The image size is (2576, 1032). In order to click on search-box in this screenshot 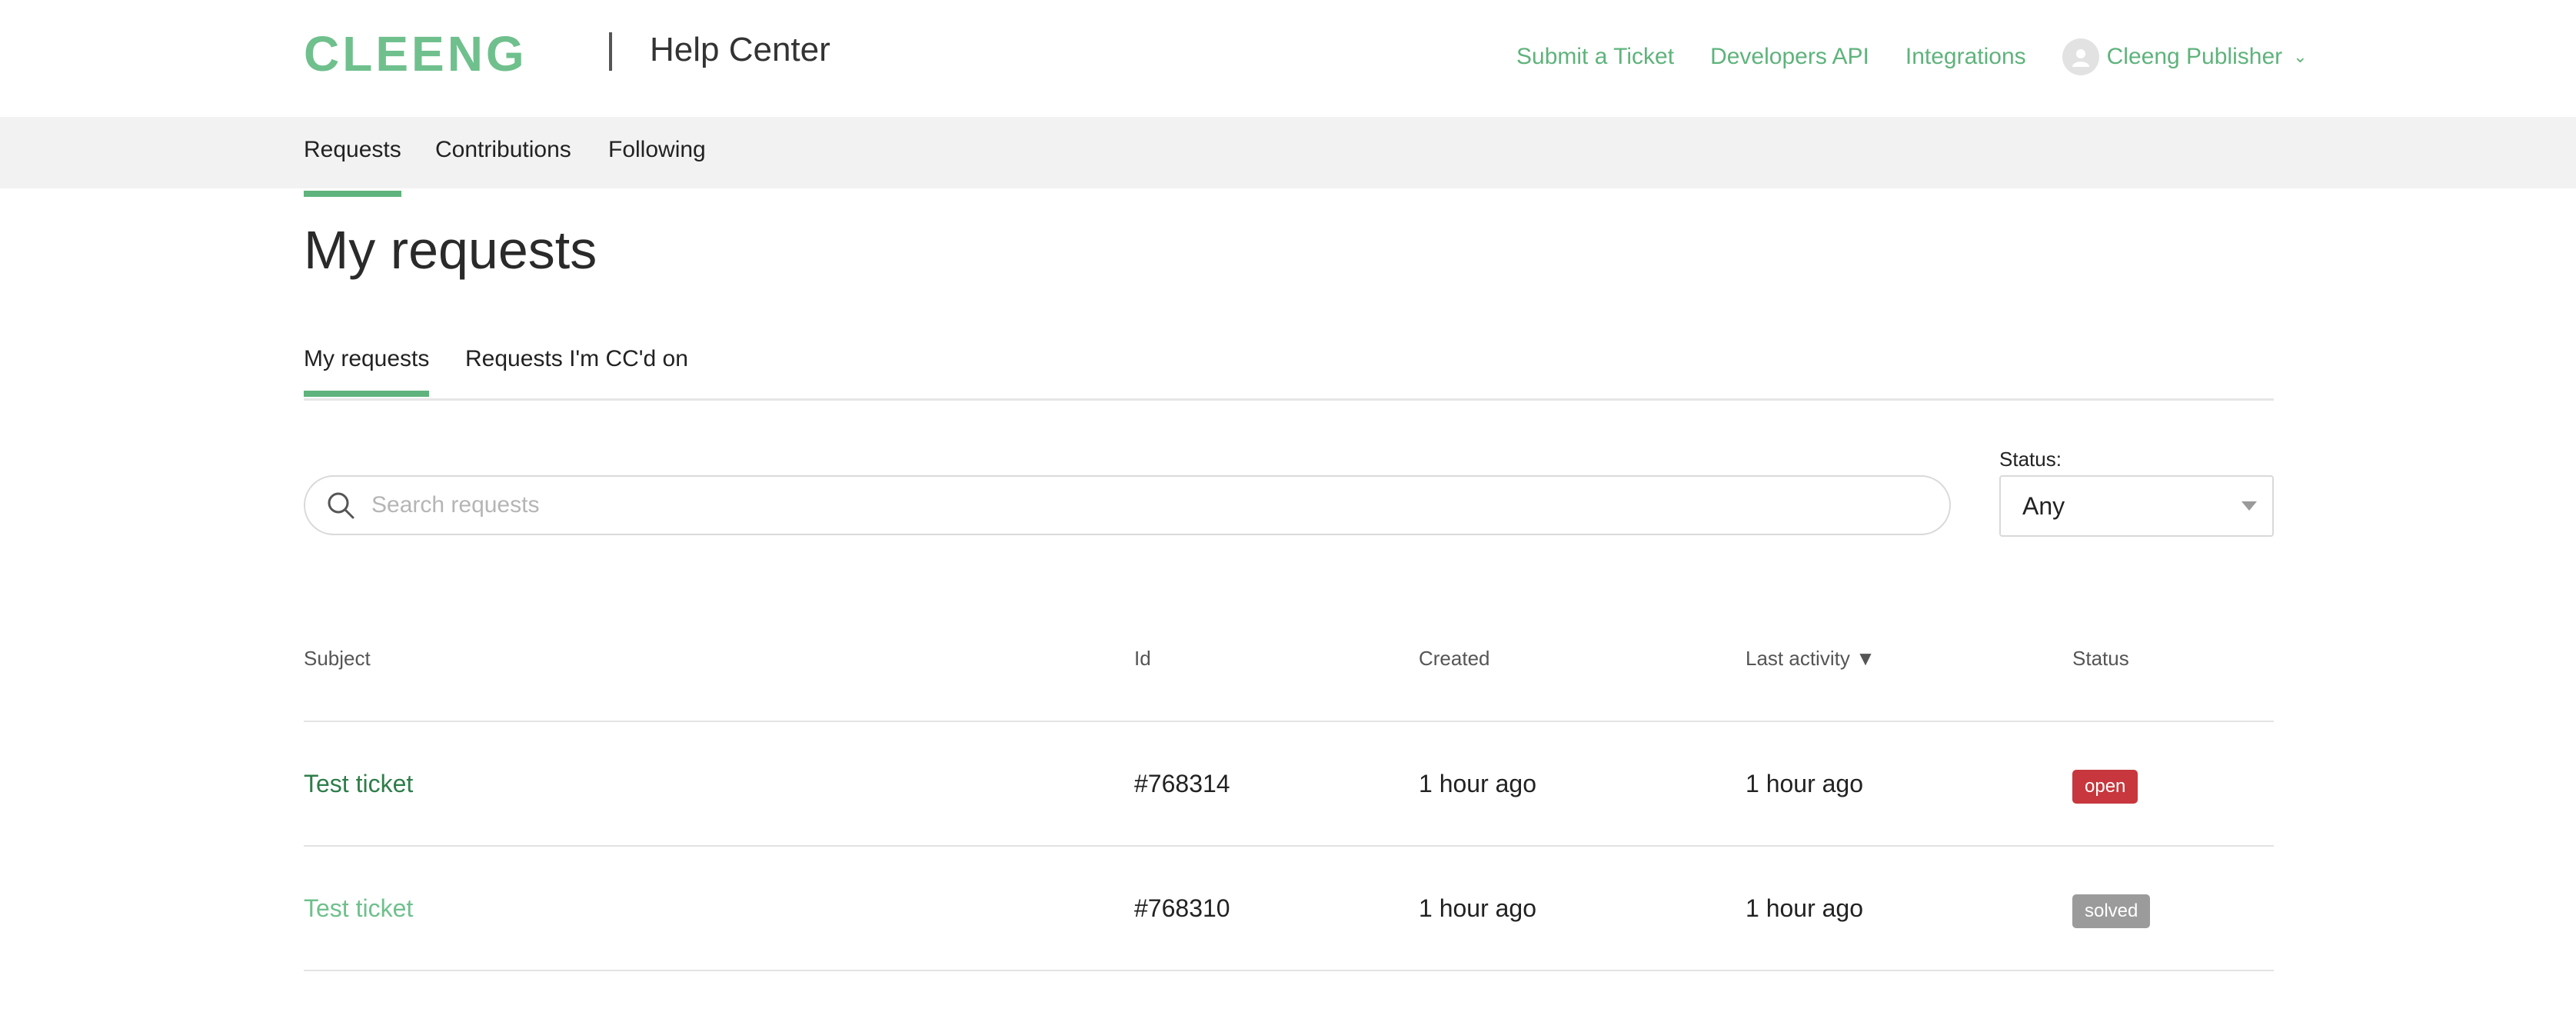, I will do `click(1127, 505)`.